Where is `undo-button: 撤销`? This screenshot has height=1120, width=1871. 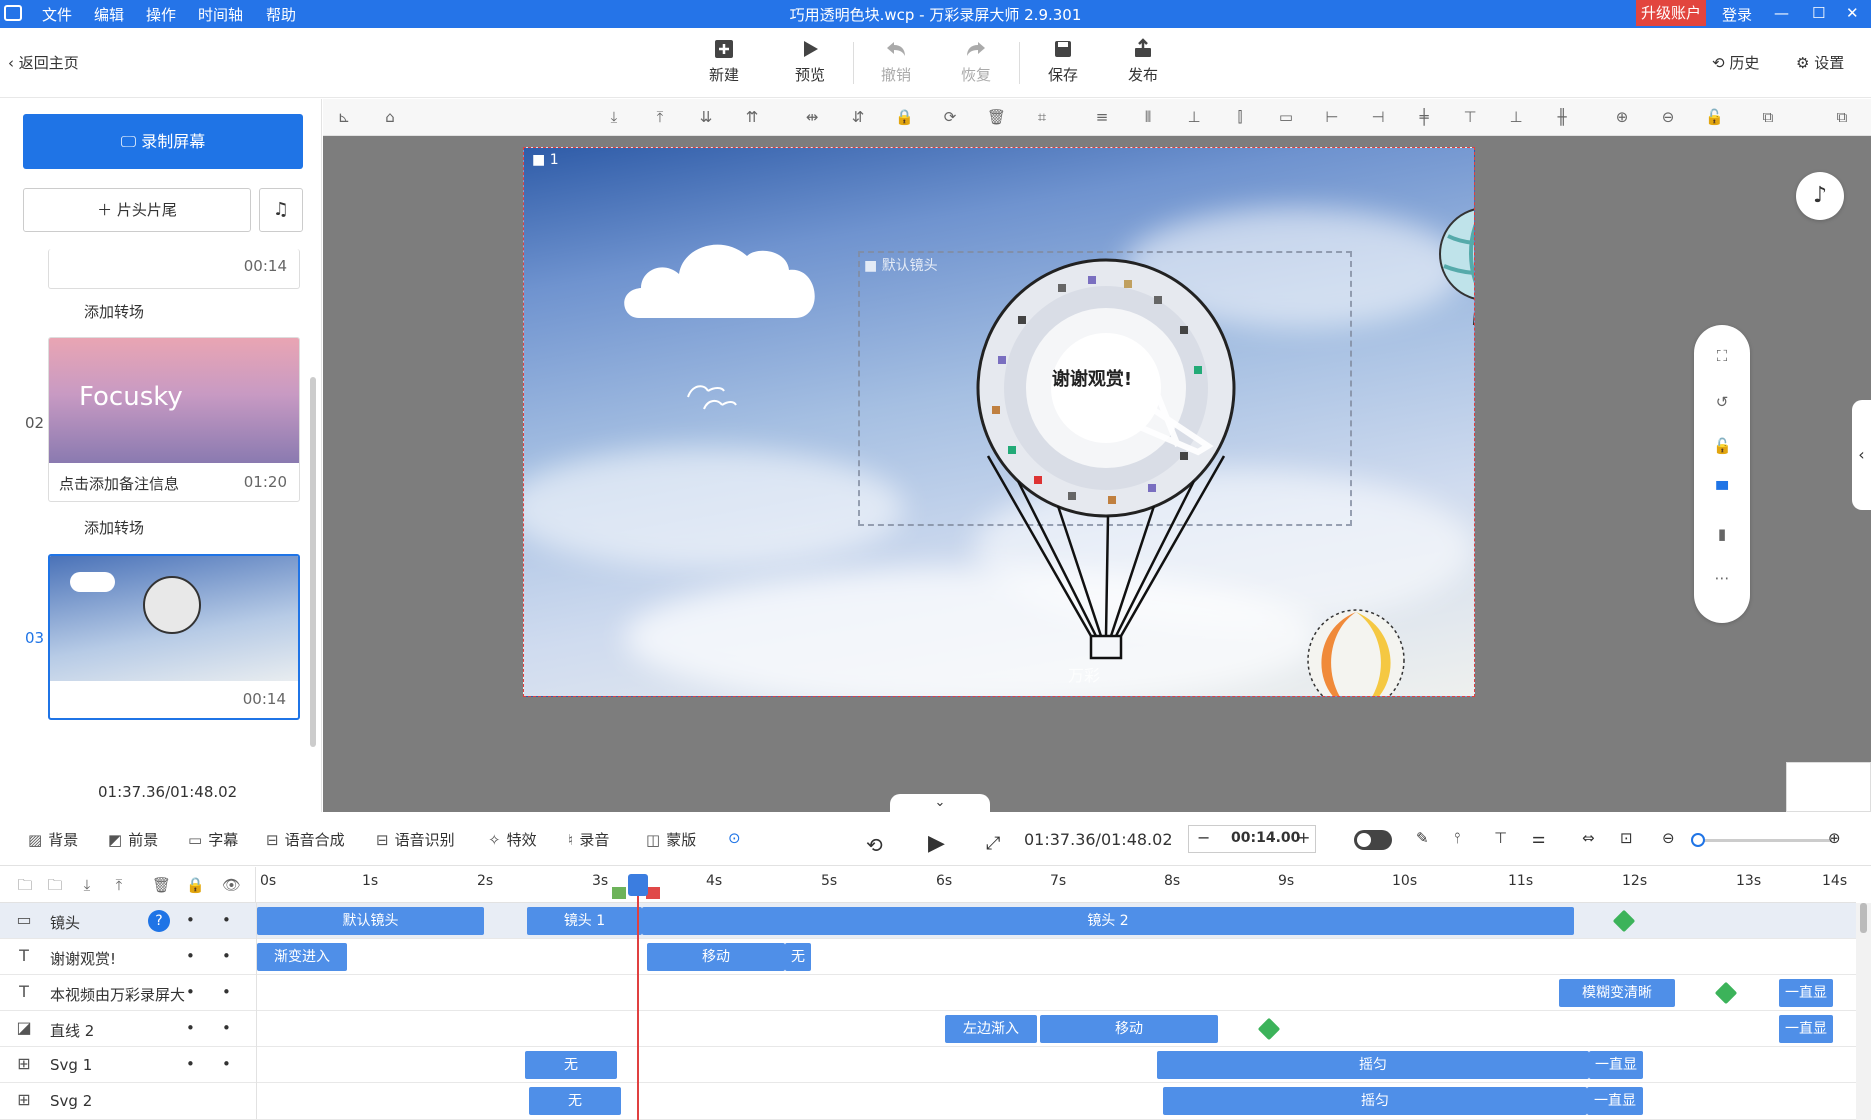 undo-button: 撤销 is located at coordinates (896, 61).